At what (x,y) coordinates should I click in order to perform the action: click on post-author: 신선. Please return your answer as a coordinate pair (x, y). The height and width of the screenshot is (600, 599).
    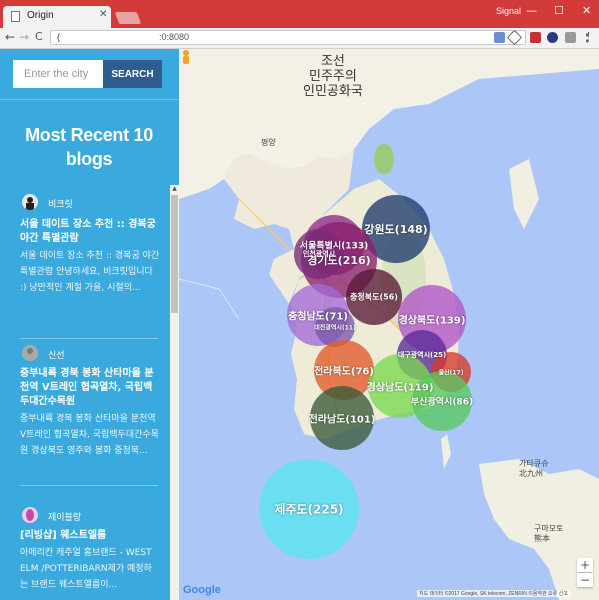
    Looking at the image, I should click on (56, 356).